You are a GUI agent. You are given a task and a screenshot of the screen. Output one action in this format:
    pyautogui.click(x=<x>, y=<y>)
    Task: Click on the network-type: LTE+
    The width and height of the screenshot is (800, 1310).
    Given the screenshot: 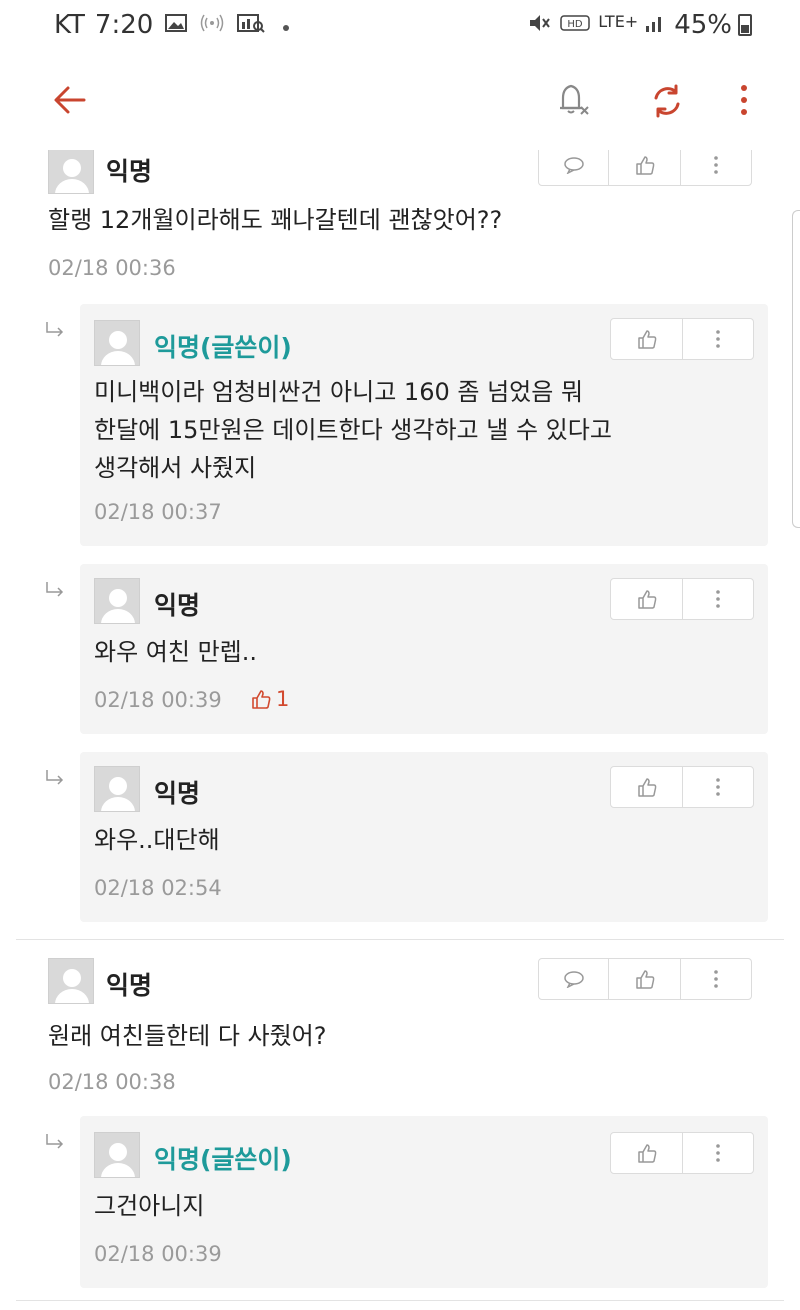 What is the action you would take?
    pyautogui.click(x=618, y=21)
    